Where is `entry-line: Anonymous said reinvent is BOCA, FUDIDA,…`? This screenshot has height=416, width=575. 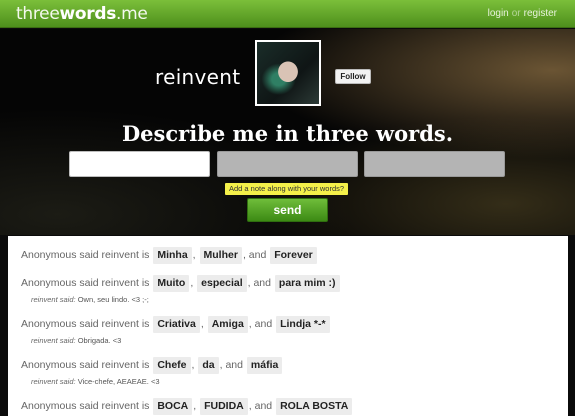
entry-line: Anonymous said reinvent is BOCA, FUDIDA,… is located at coordinates (294, 406).